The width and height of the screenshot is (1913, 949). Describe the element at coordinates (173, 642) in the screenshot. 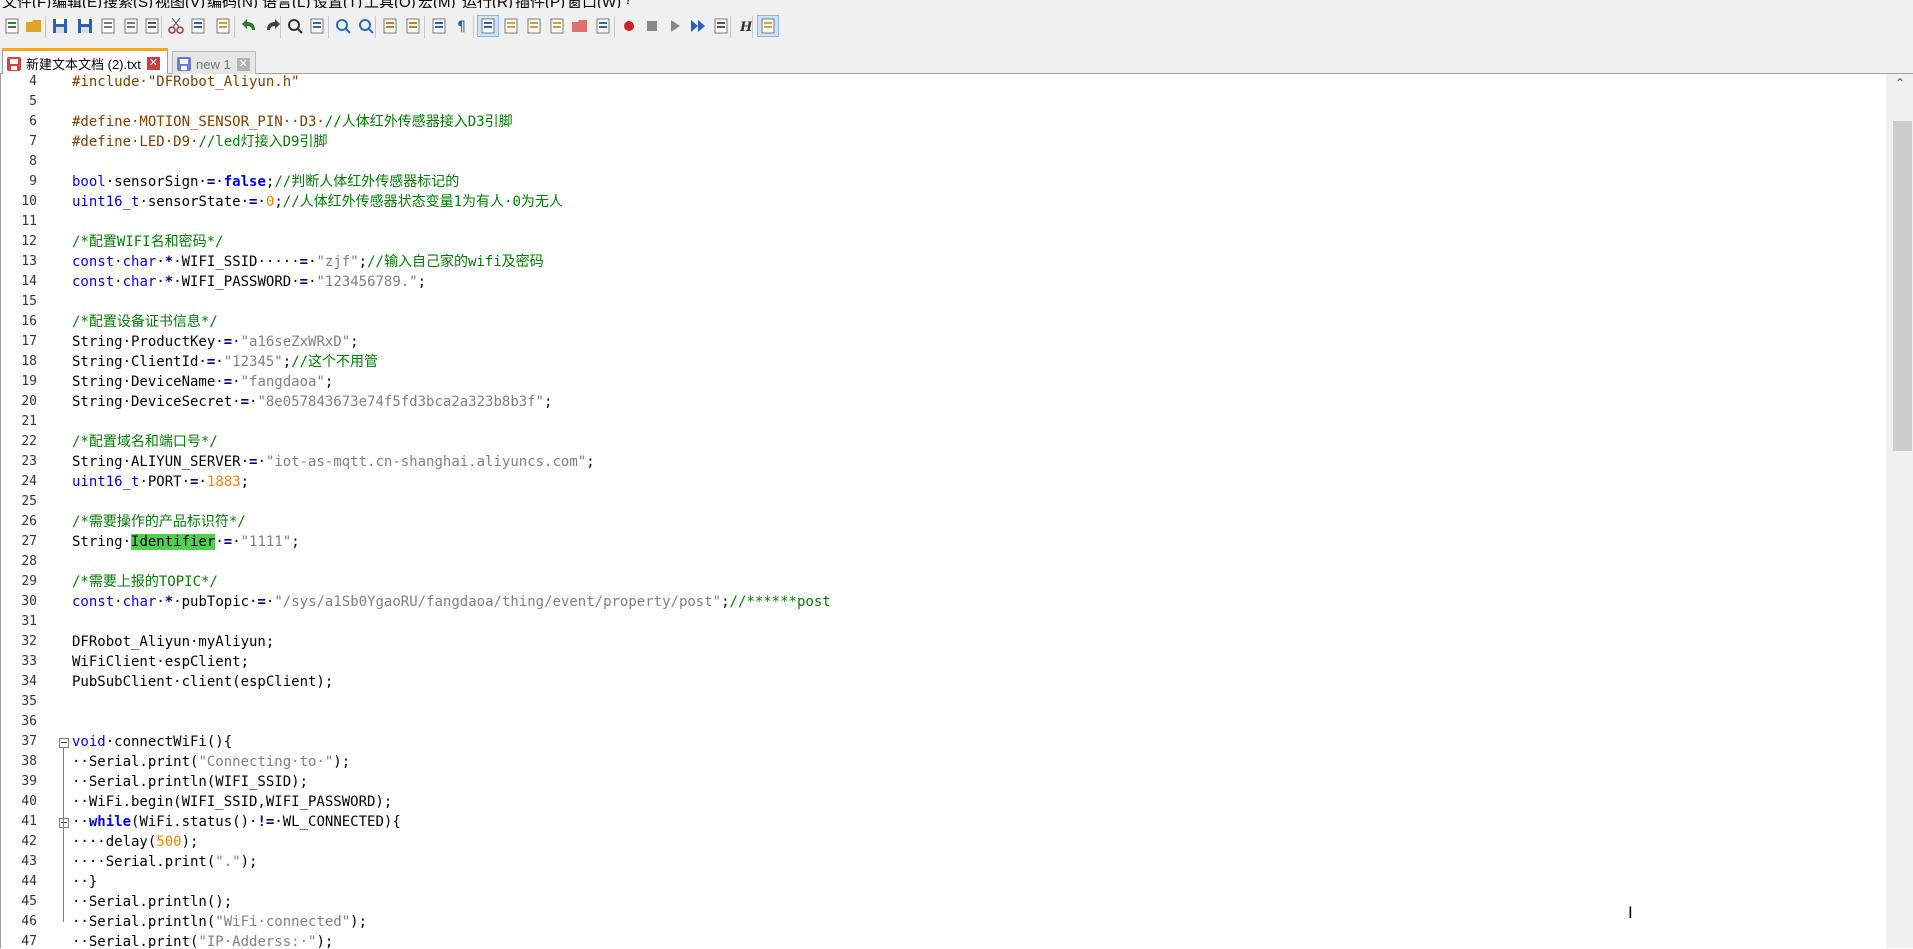

I see `code-line: DFRobot_Aliyun·myAliyun;` at that location.